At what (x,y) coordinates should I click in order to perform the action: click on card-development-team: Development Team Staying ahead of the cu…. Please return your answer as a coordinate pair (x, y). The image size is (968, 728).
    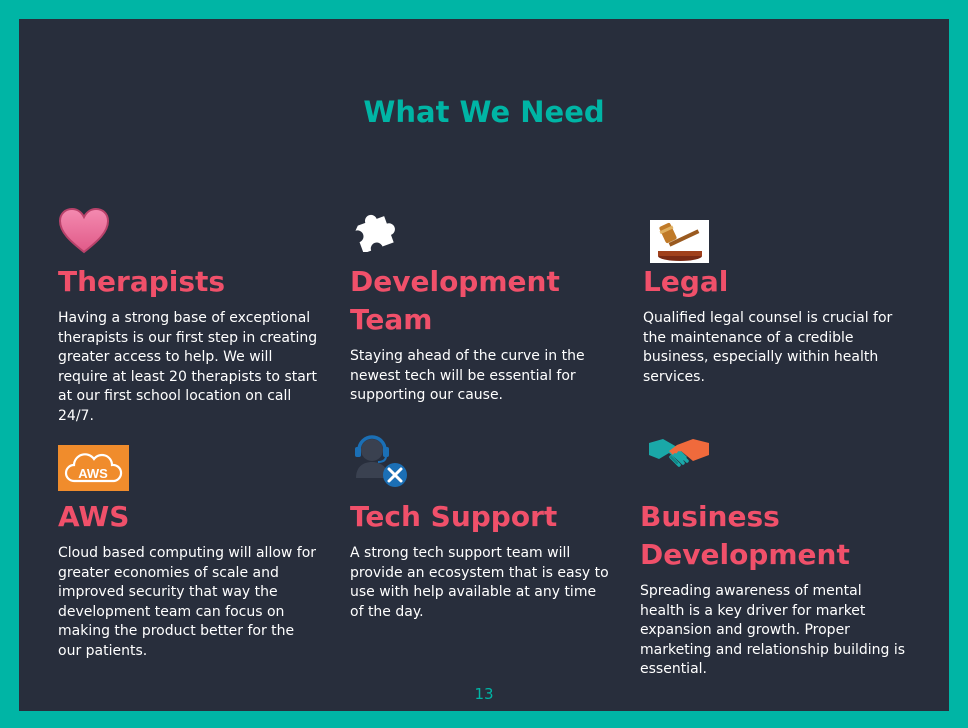
    Looking at the image, I should click on (480, 334).